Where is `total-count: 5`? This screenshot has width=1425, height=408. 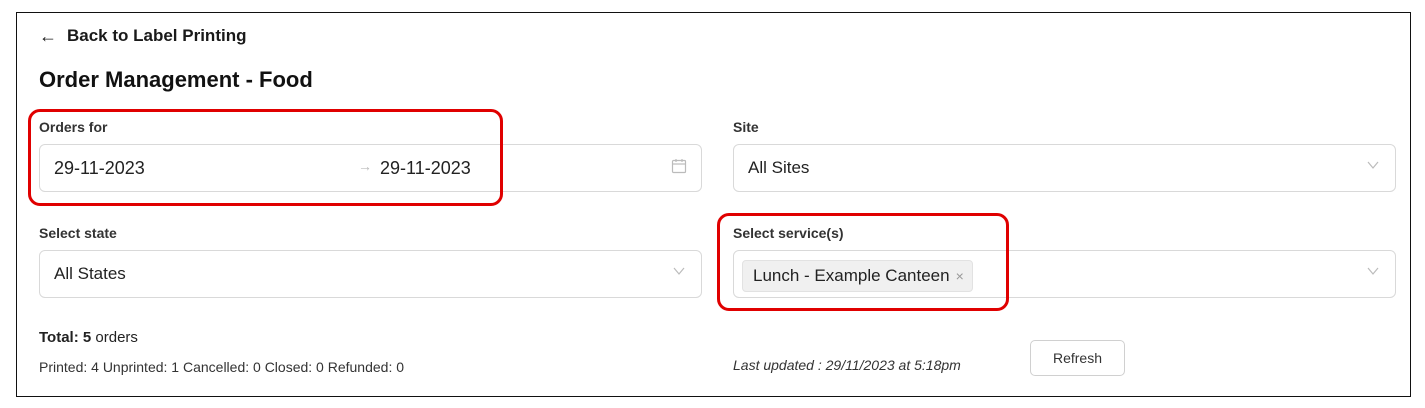 total-count: 5 is located at coordinates (87, 337).